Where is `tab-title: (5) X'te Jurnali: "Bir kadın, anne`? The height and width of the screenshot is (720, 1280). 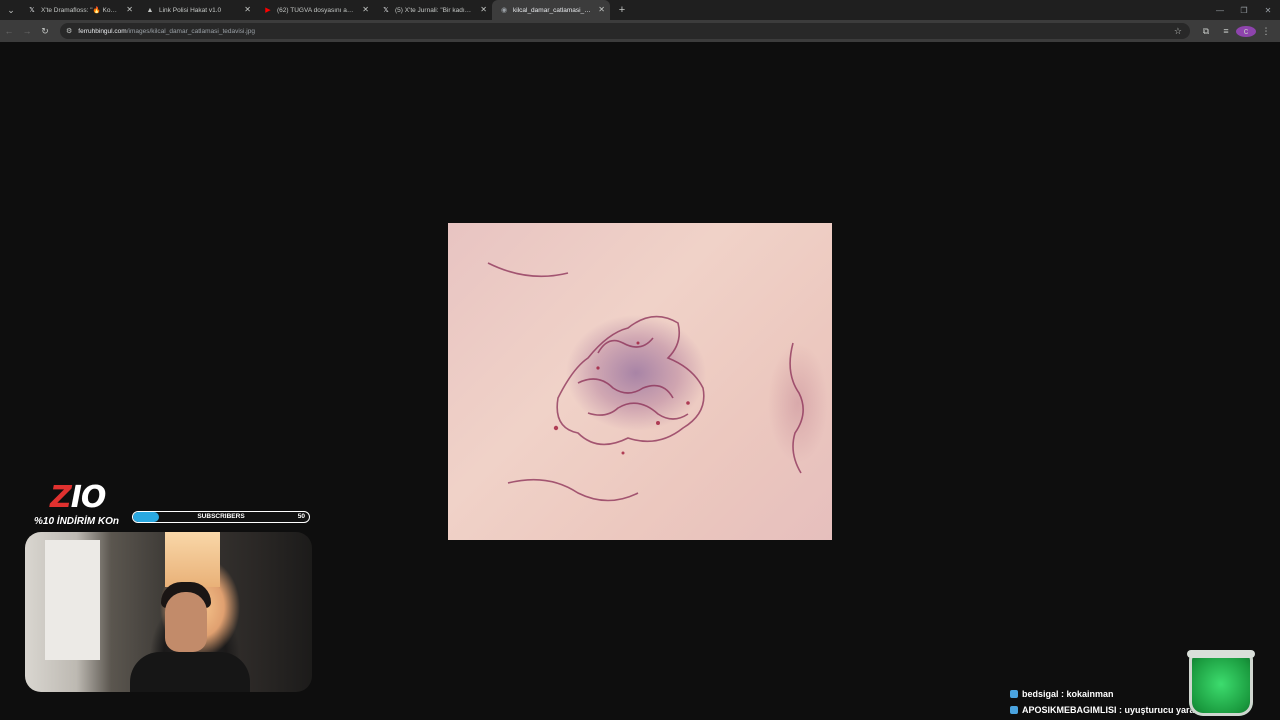
tab-title: (5) X'te Jurnali: "Bir kadın, anne is located at coordinates (434, 10).